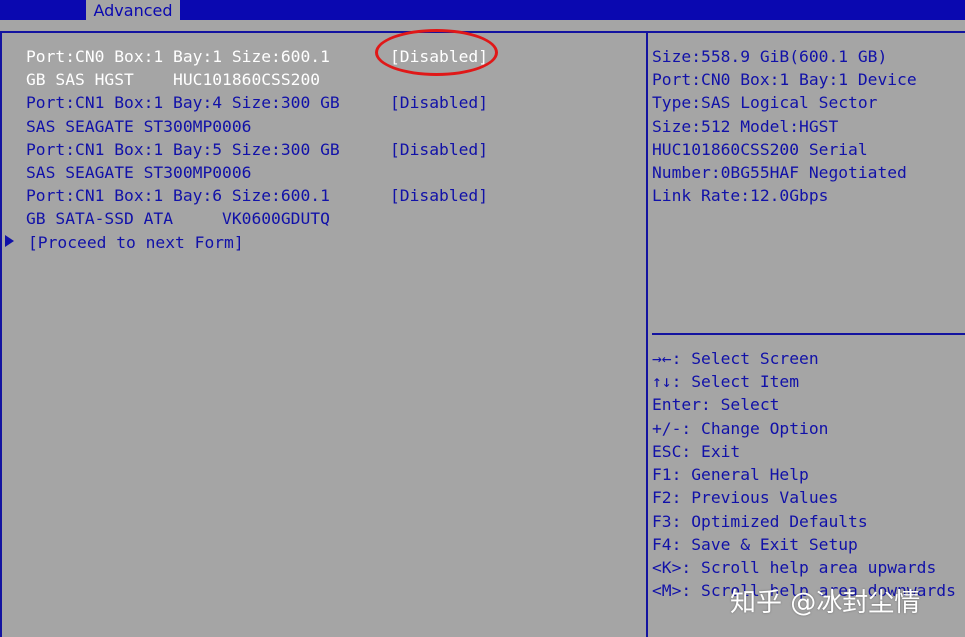  Describe the element at coordinates (760, 149) in the screenshot. I see `help-text-line: HUC101860CSS200 Serial` at that location.